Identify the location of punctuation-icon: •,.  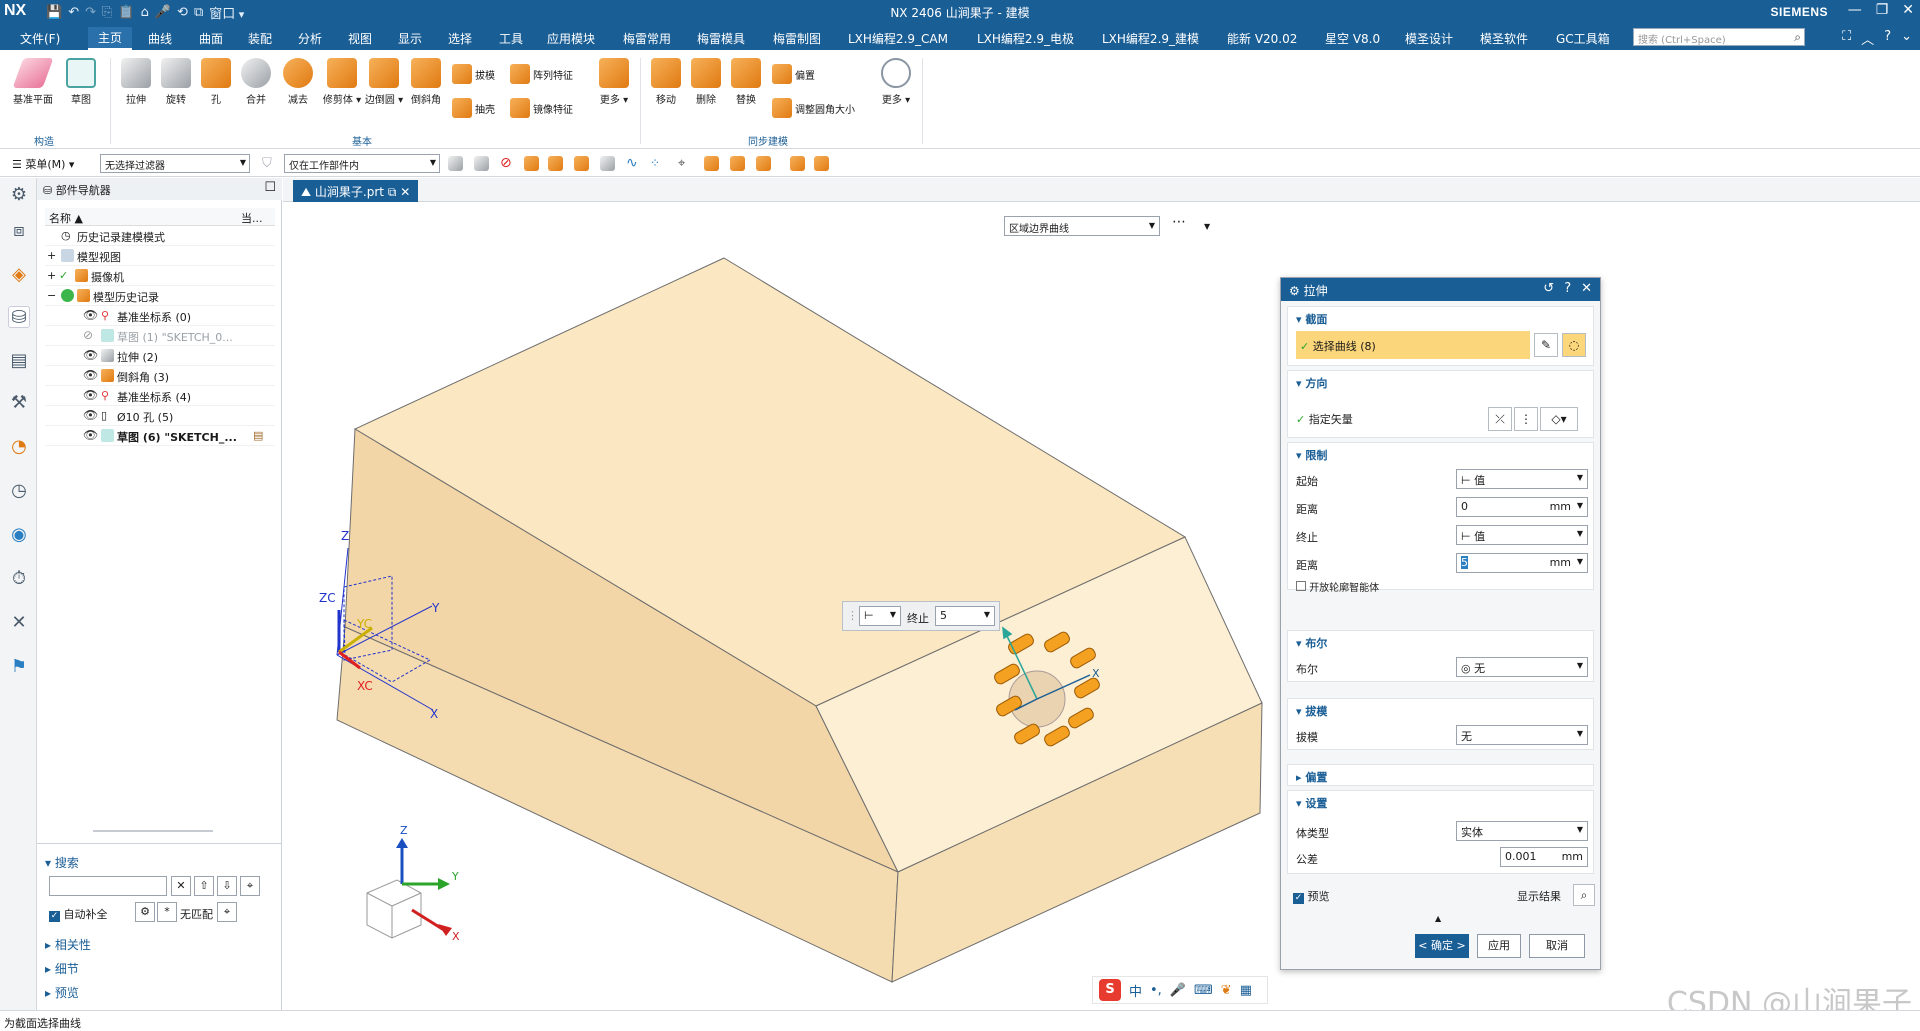
(1156, 990).